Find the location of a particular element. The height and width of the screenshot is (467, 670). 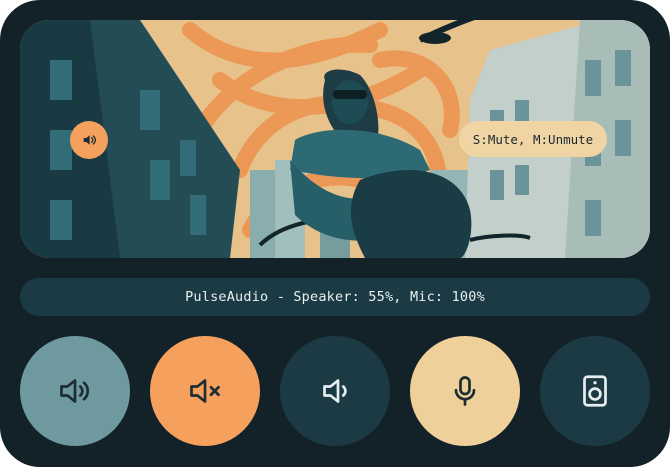

speaker-icon is located at coordinates (595, 391).